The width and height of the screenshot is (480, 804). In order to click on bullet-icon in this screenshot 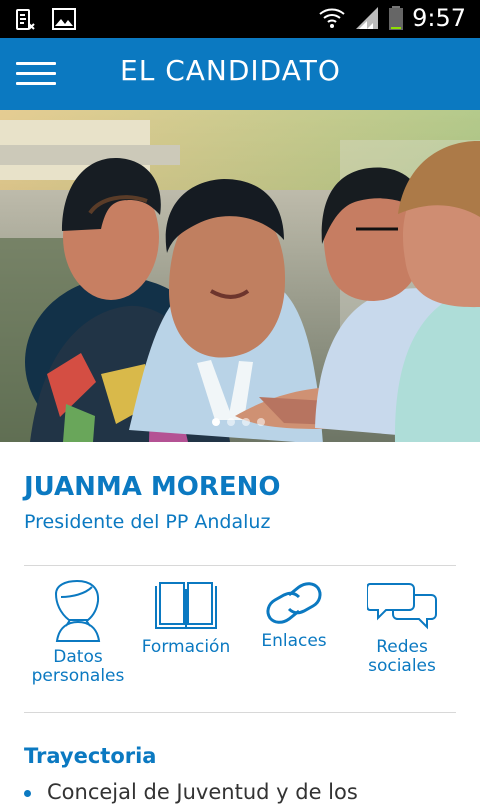, I will do `click(27, 793)`.